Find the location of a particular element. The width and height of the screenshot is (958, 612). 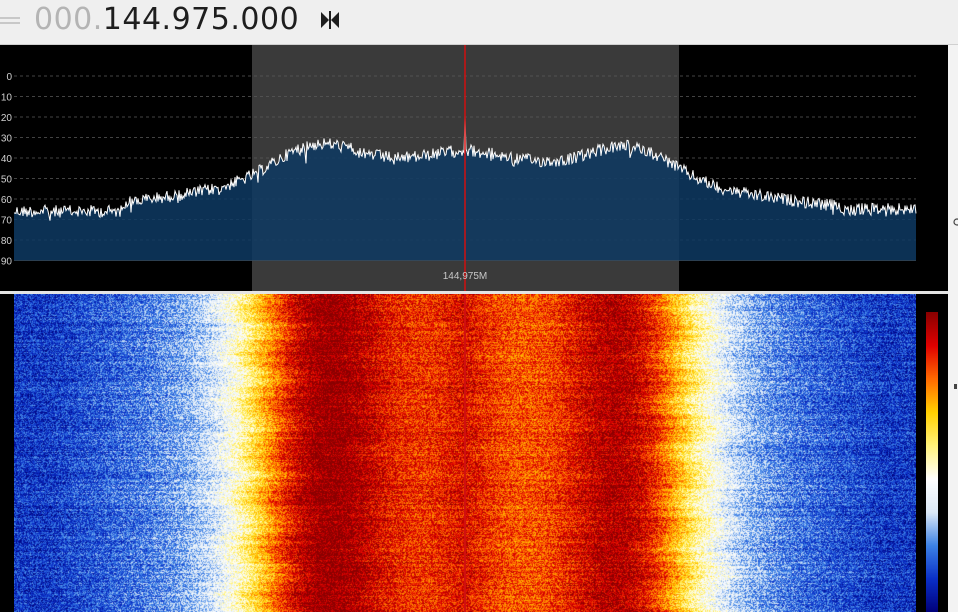

drag-handle-icon is located at coordinates (11, 22).